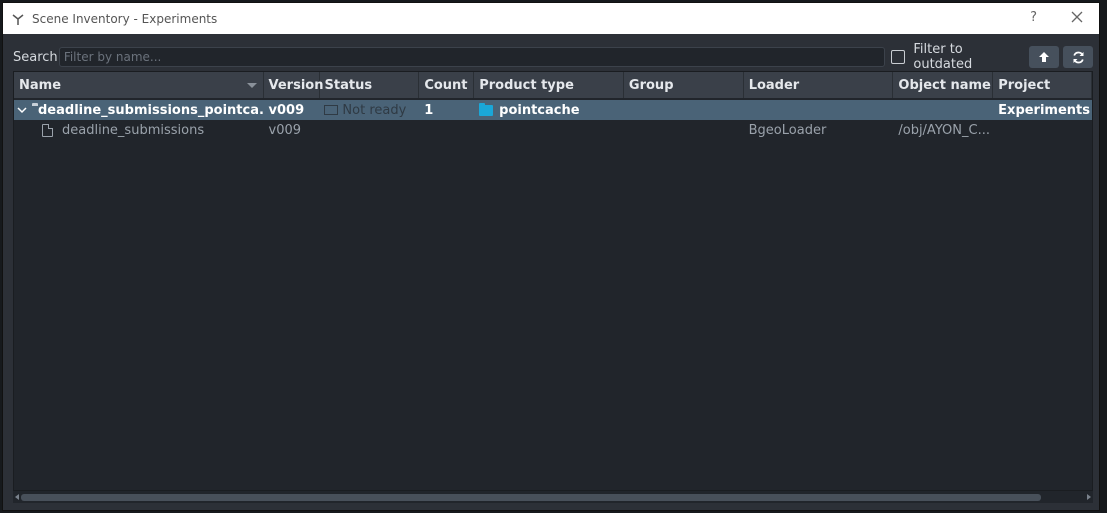  I want to click on search-bar: Search Filter to outdated, so click(552, 57).